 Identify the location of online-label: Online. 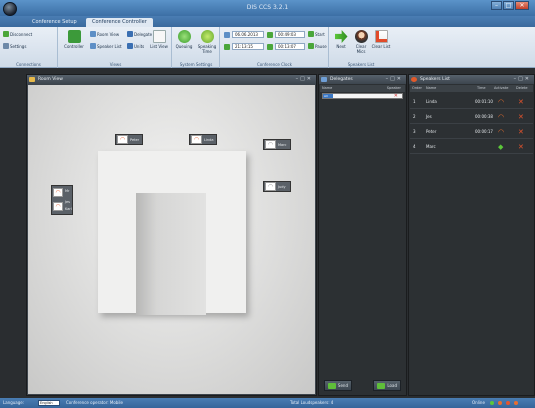
(478, 402).